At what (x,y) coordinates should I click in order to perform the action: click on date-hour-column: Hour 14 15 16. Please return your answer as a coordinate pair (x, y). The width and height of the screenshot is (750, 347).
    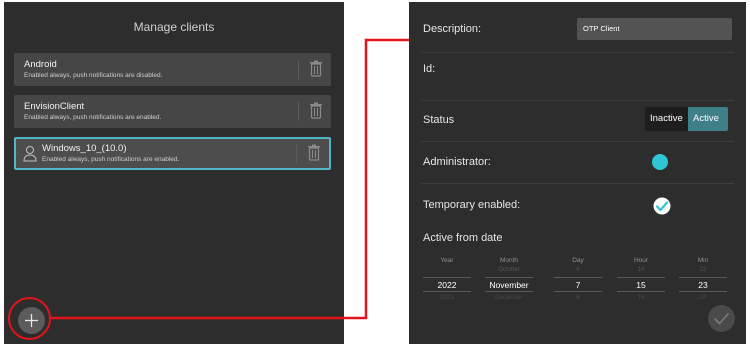
    Looking at the image, I should click on (641, 278).